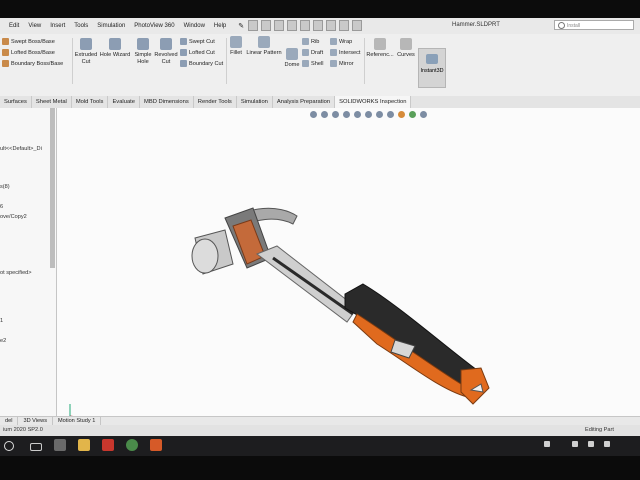 The image size is (640, 480). I want to click on display-style-icon, so click(379, 114).